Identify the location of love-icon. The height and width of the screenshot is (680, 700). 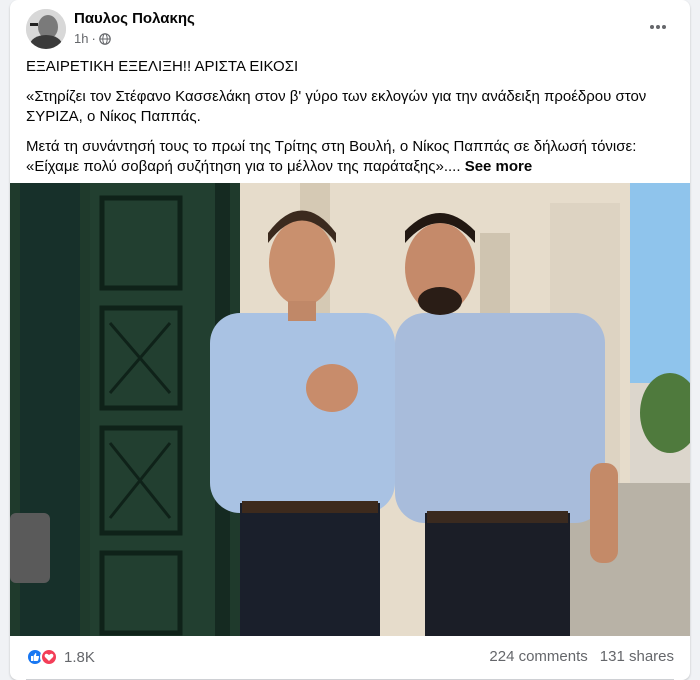
(49, 657).